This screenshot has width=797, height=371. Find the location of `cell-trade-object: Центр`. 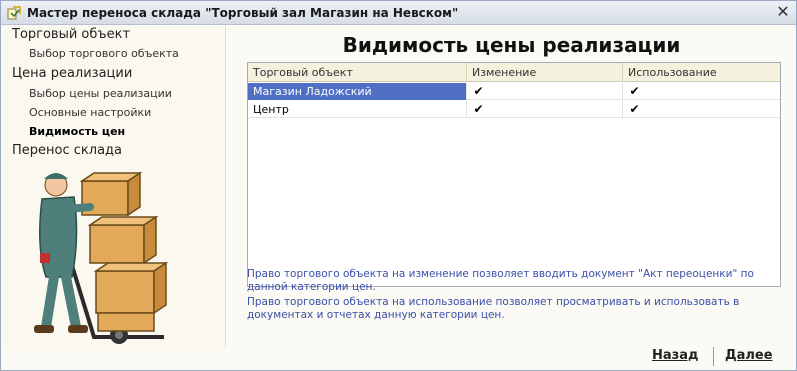

cell-trade-object: Центр is located at coordinates (357, 109).